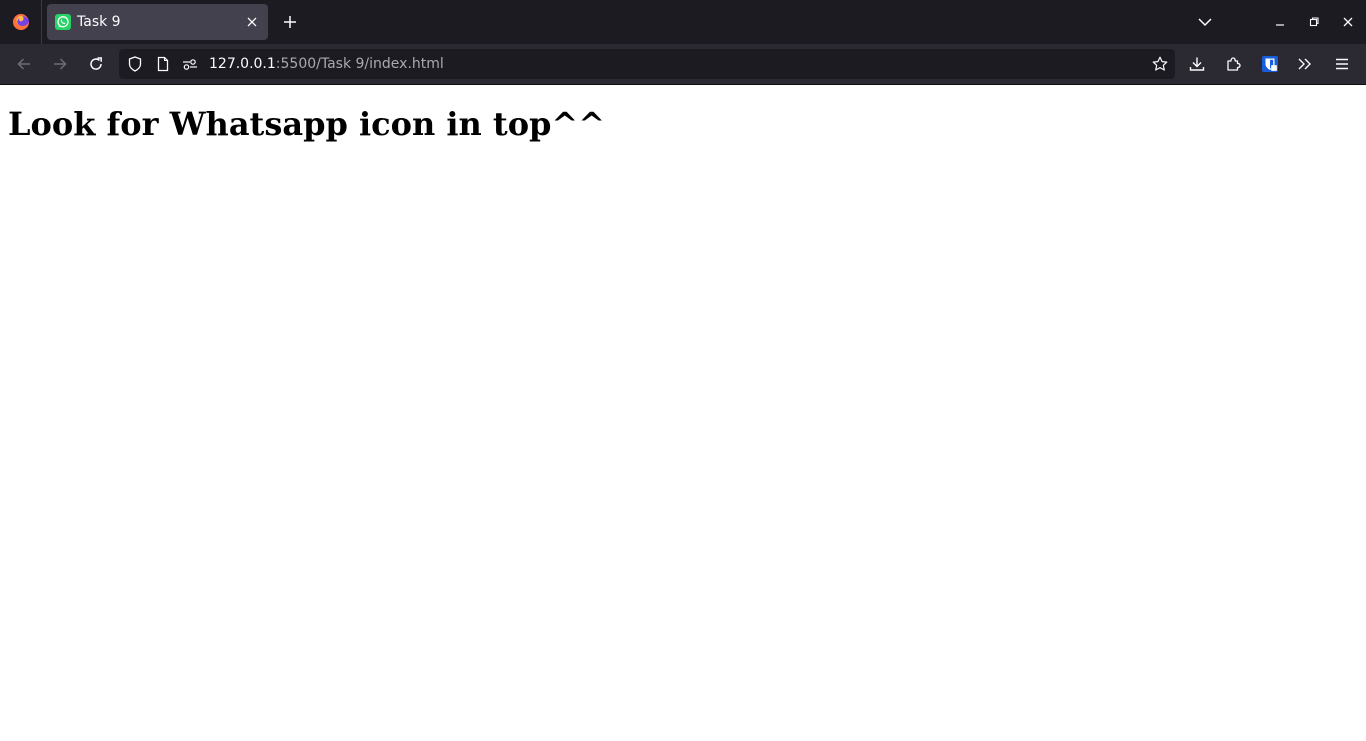 The height and width of the screenshot is (741, 1366). What do you see at coordinates (135, 64) in the screenshot?
I see `shield-icon` at bounding box center [135, 64].